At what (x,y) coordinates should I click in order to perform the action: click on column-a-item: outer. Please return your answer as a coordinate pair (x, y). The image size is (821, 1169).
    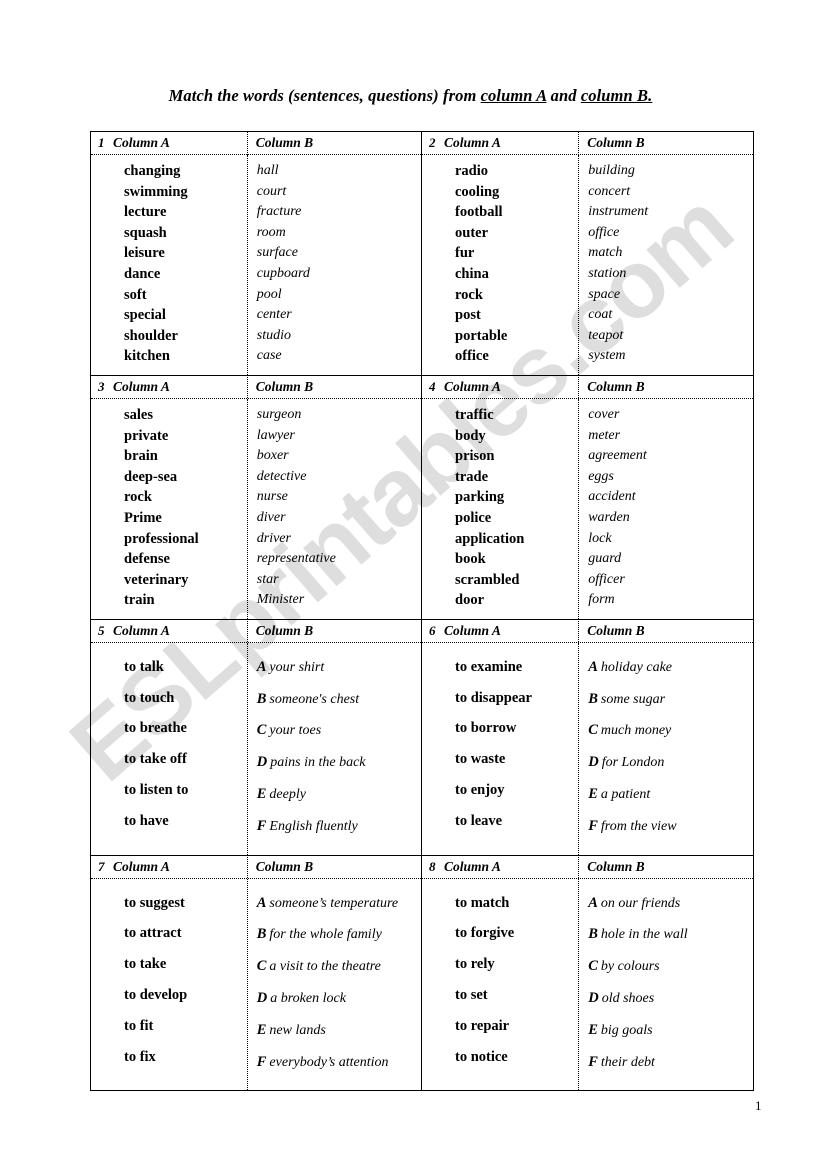
    Looking at the image, I should click on (500, 233).